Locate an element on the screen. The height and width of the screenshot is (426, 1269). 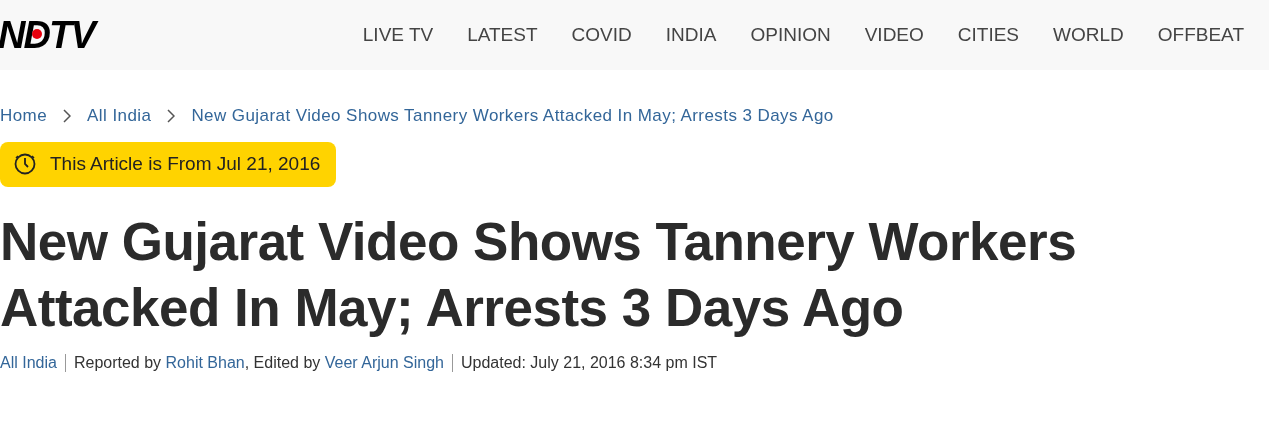
nav-link: INDIA is located at coordinates (691, 35).